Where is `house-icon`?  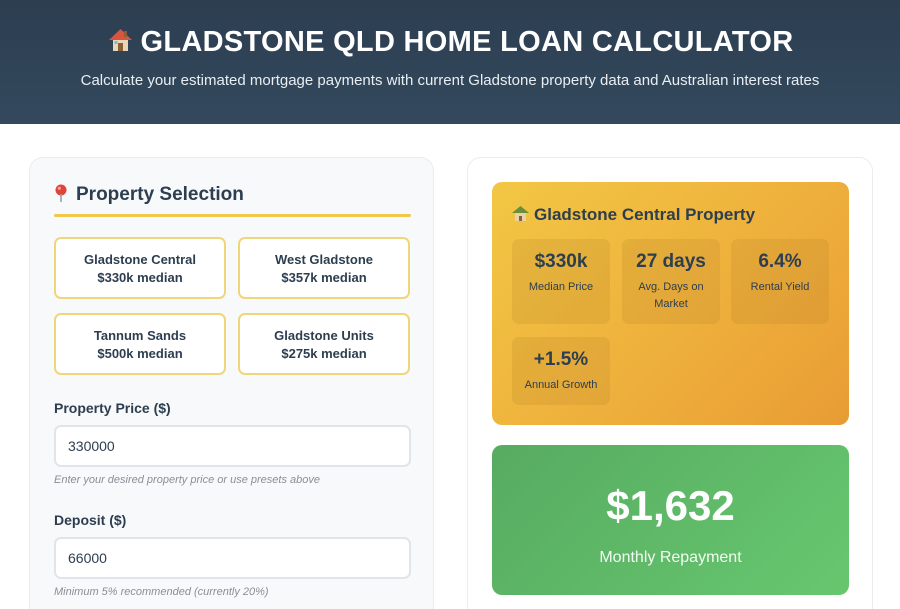 house-icon is located at coordinates (121, 40).